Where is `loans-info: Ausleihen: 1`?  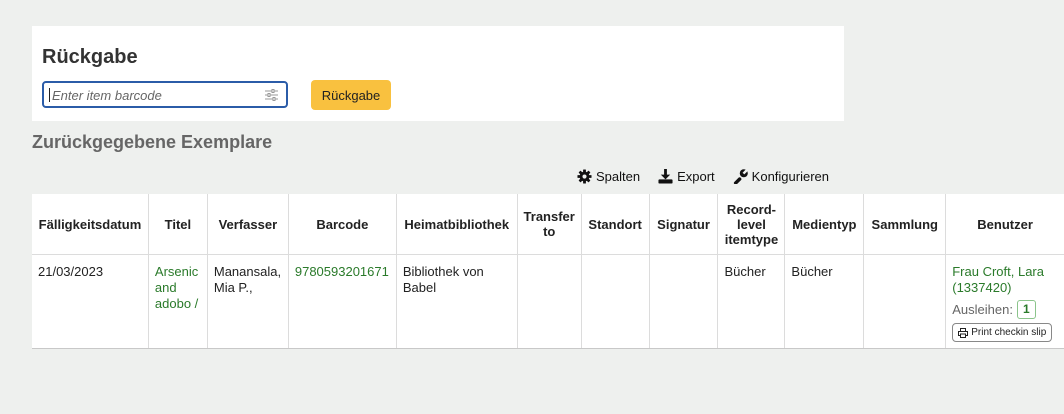
loans-info: Ausleihen: 1 is located at coordinates (1005, 309).